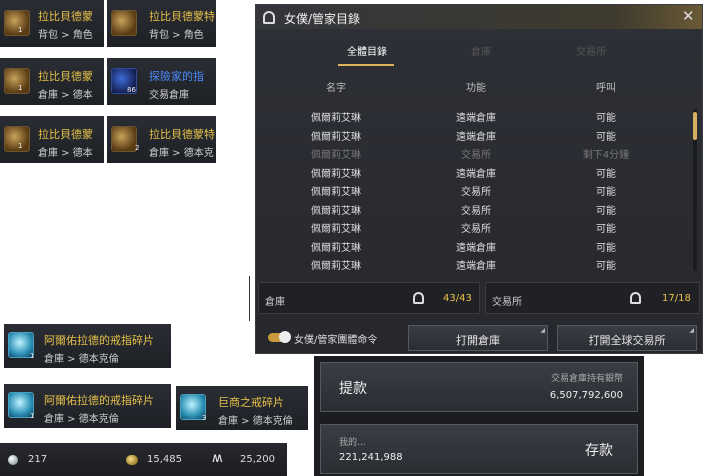 The width and height of the screenshot is (704, 476). I want to click on telescope-icon, so click(17, 81).